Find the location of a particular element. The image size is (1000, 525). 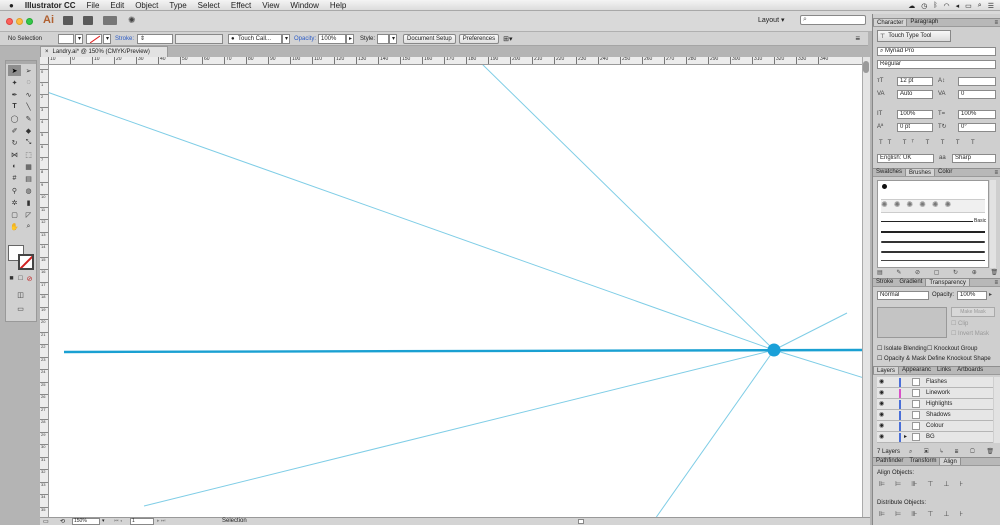

close-window-button is located at coordinates (9, 21).